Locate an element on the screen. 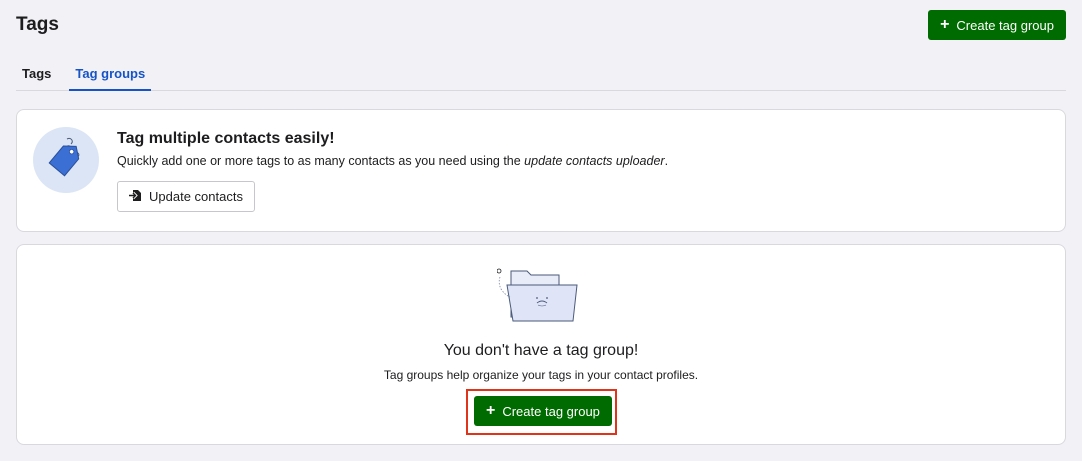 The width and height of the screenshot is (1082, 461). empty-state-create-button-label: Create tag group is located at coordinates (551, 411).